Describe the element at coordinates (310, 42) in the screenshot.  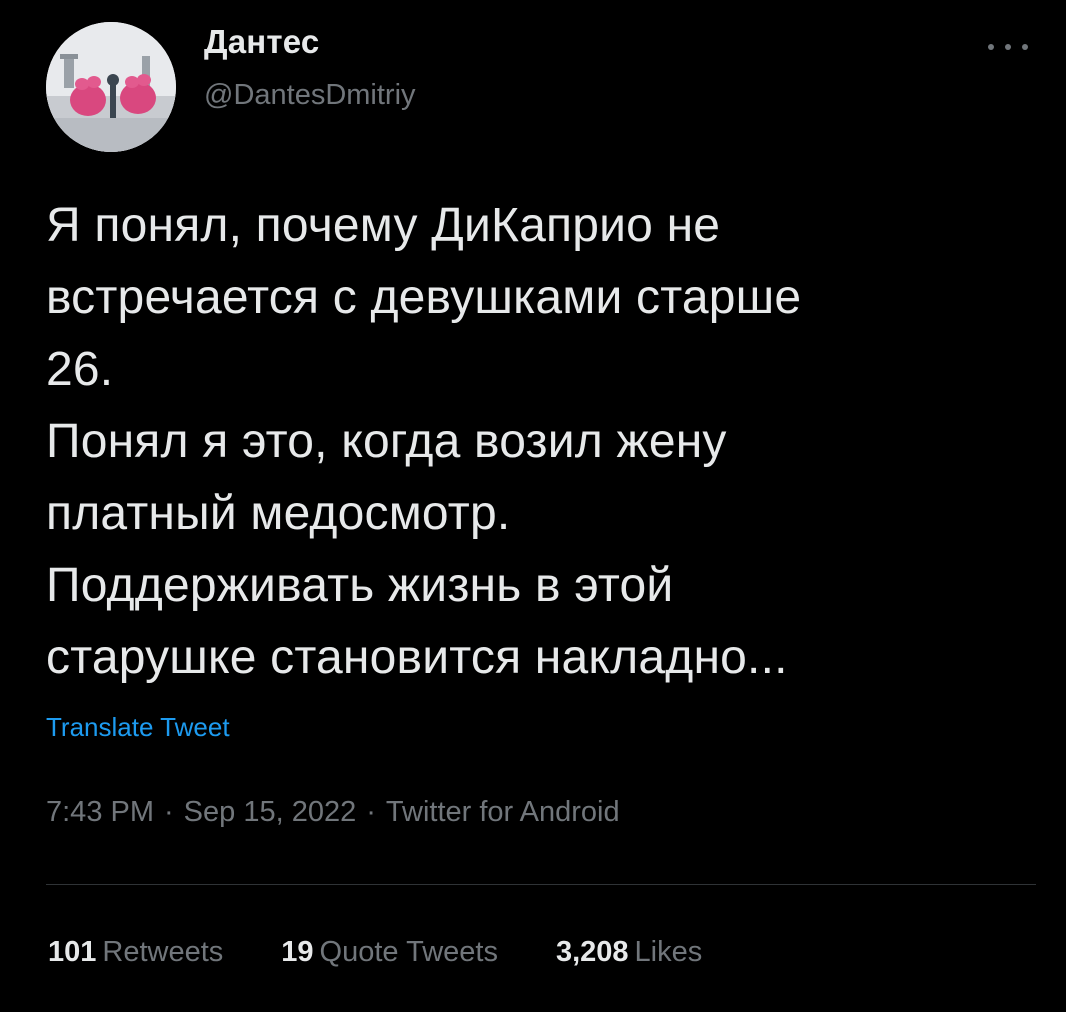
I see `author-display-name: Дантес` at that location.